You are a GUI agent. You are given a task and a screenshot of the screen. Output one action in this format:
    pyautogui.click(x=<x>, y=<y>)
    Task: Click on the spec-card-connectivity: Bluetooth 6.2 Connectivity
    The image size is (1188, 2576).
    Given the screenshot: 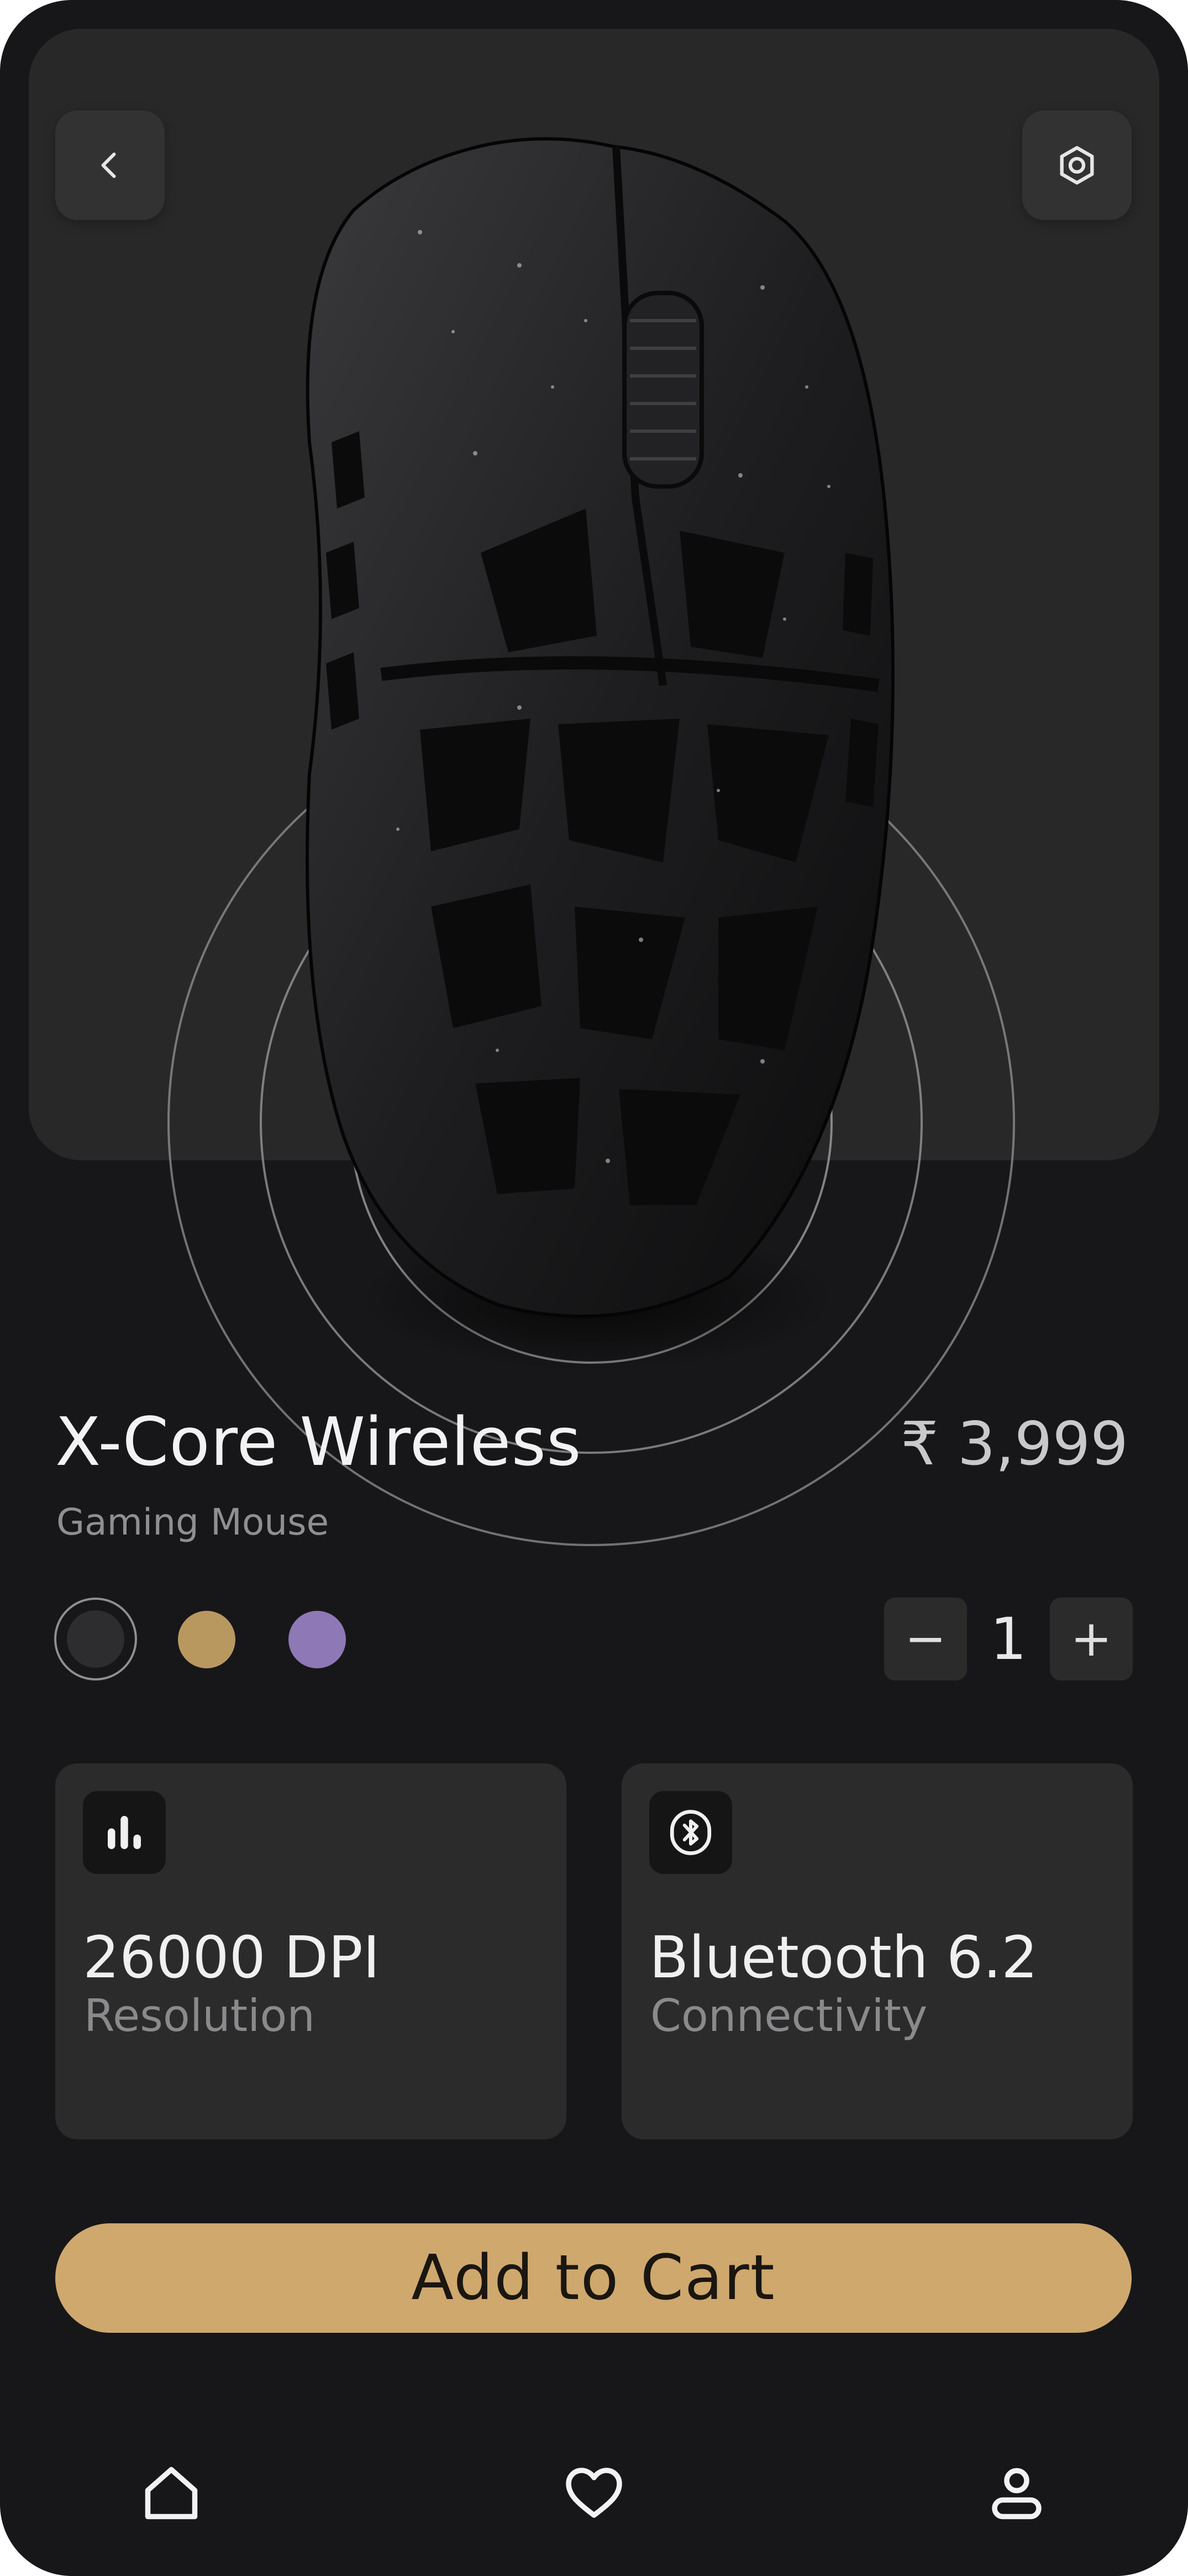 What is the action you would take?
    pyautogui.click(x=877, y=1951)
    